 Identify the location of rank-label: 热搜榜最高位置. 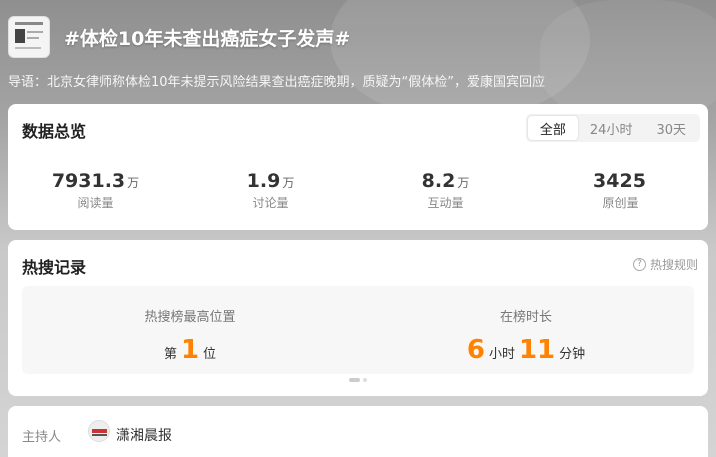
(190, 317).